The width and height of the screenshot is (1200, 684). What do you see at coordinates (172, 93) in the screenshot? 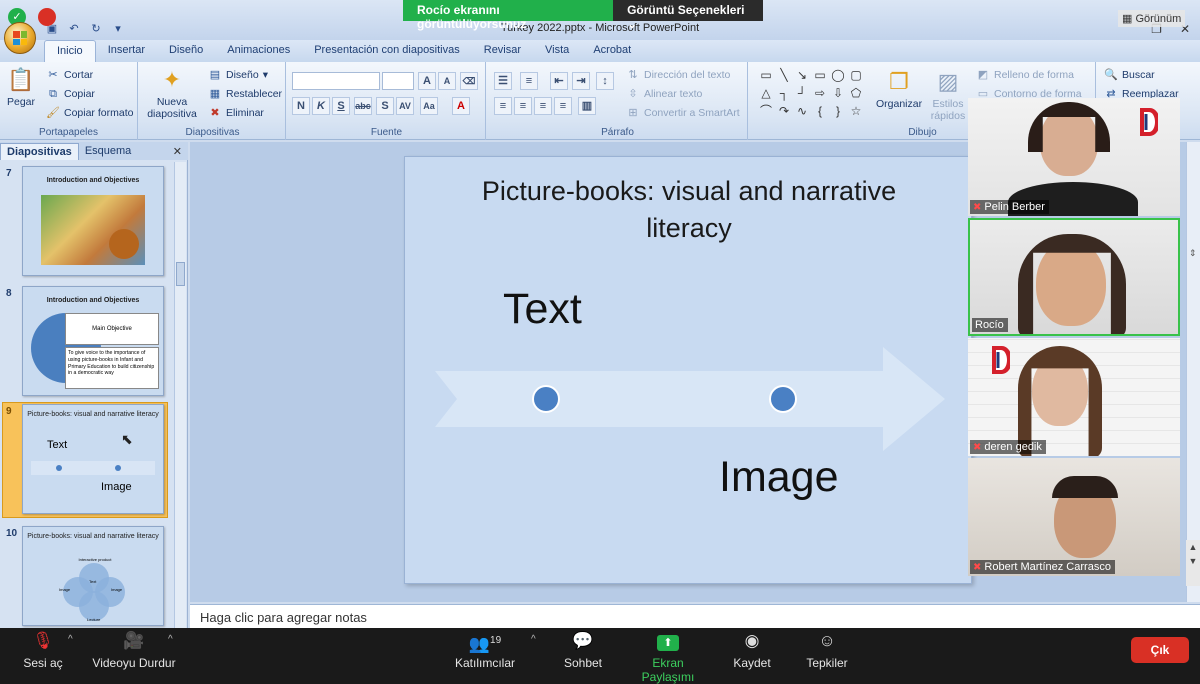
I see `new-slide-button: ✦ Nueva diapositiva` at bounding box center [172, 93].